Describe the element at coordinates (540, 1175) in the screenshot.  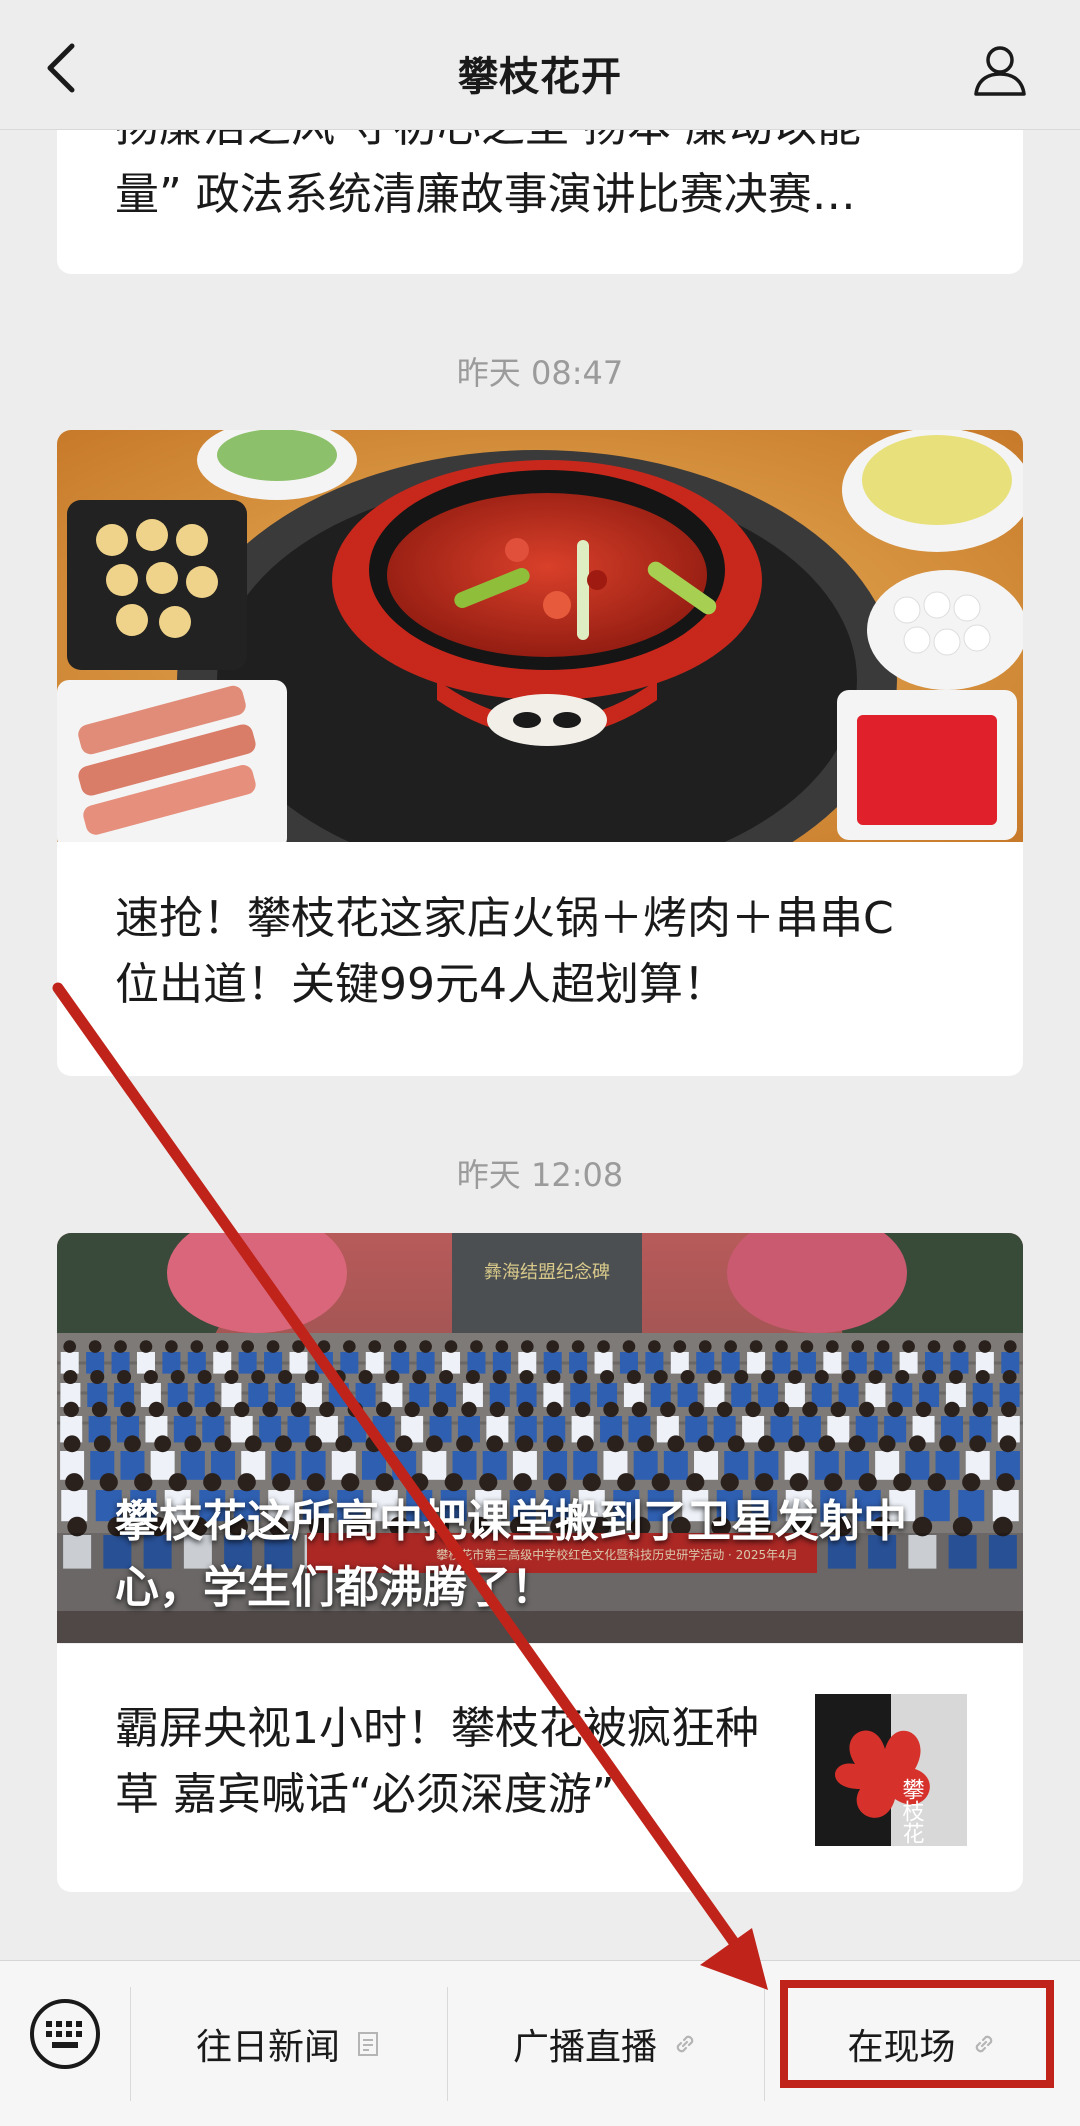
I see `timestamp: 昨天 12:08` at that location.